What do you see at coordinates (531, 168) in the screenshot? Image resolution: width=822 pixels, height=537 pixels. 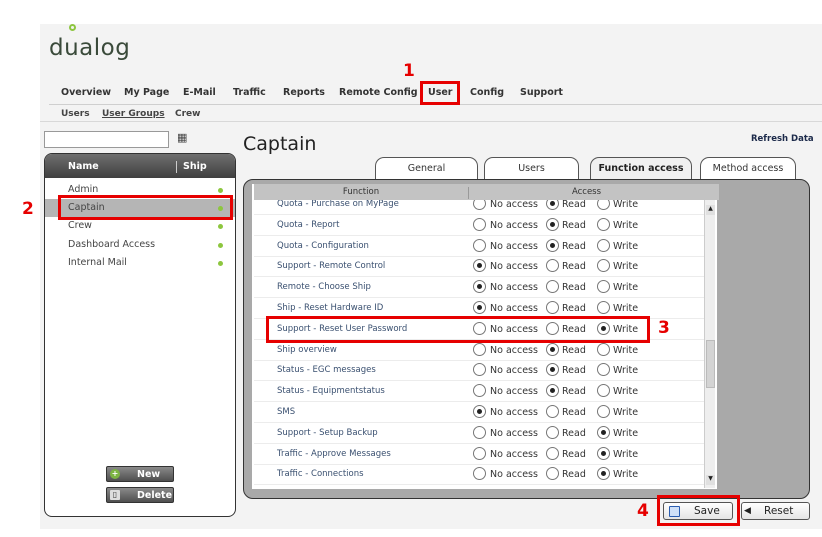 I see `tab-users: Users` at bounding box center [531, 168].